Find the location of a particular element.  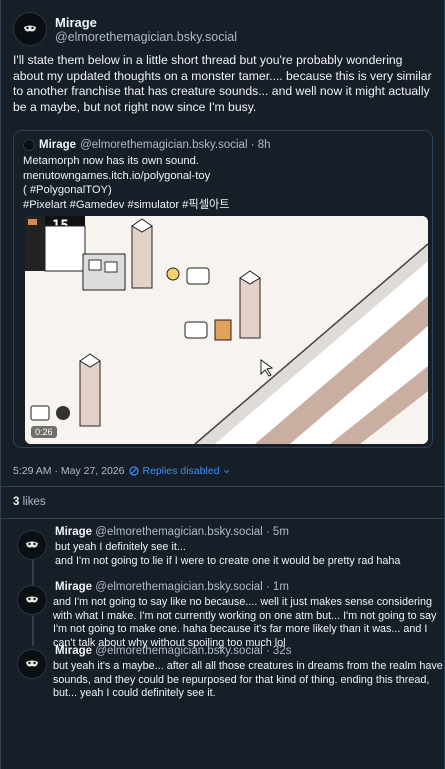

reply-author-handle: @elmorethemagician.bsky.social · 5m is located at coordinates (192, 532).